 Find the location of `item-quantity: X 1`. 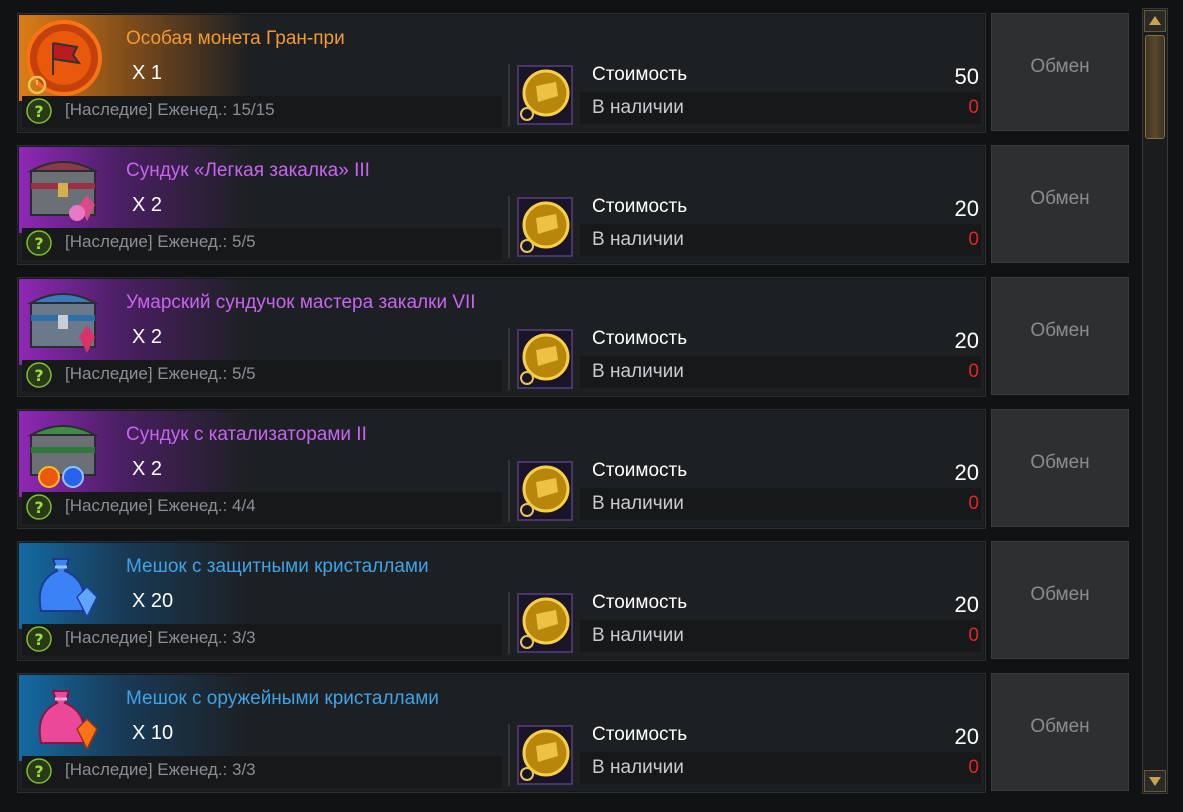

item-quantity: X 1 is located at coordinates (147, 73).